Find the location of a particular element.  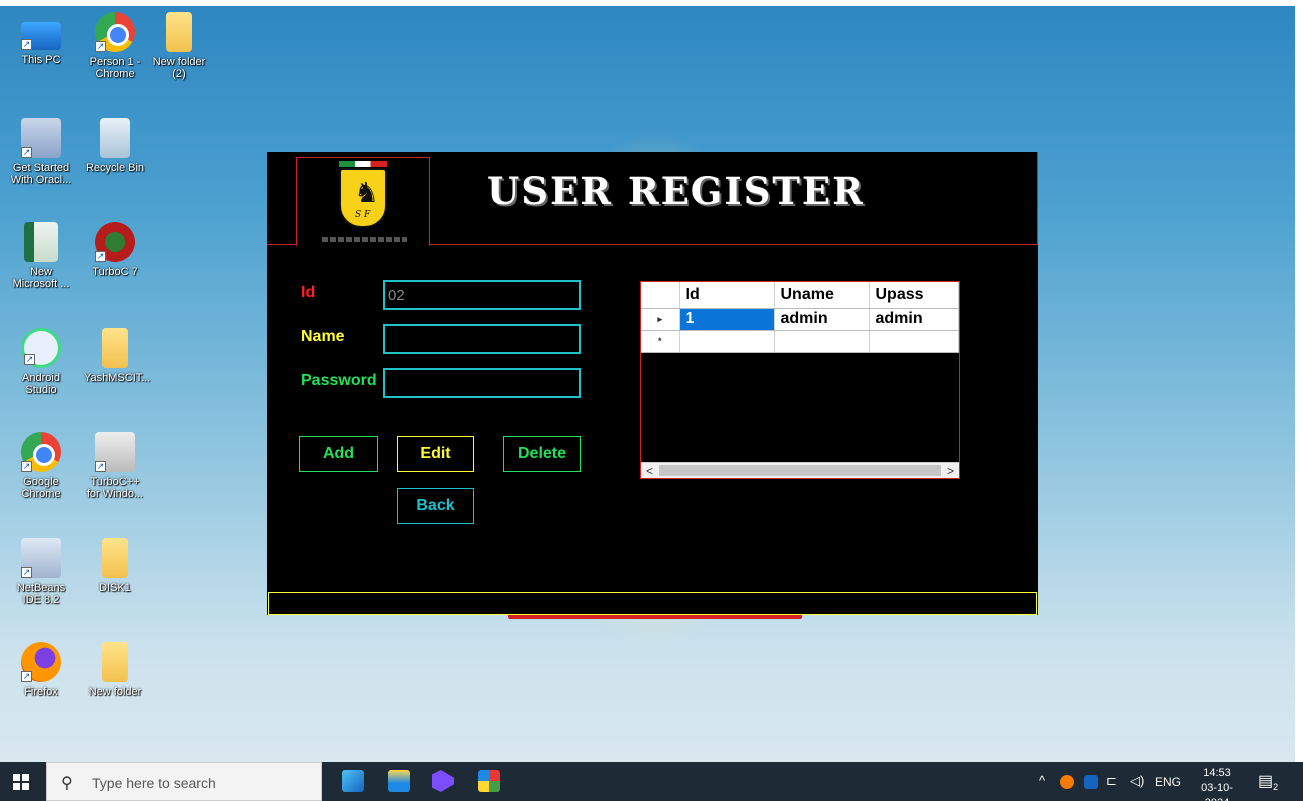

desktop-icon-label: Google Chrome is located at coordinates (41, 488).